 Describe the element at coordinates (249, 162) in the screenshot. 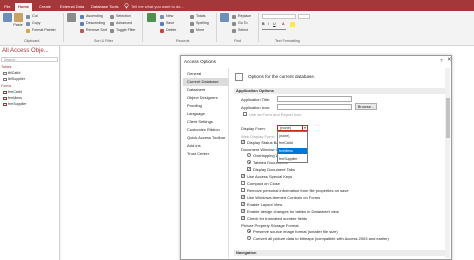

I see `tabbed-documents-radio` at that location.